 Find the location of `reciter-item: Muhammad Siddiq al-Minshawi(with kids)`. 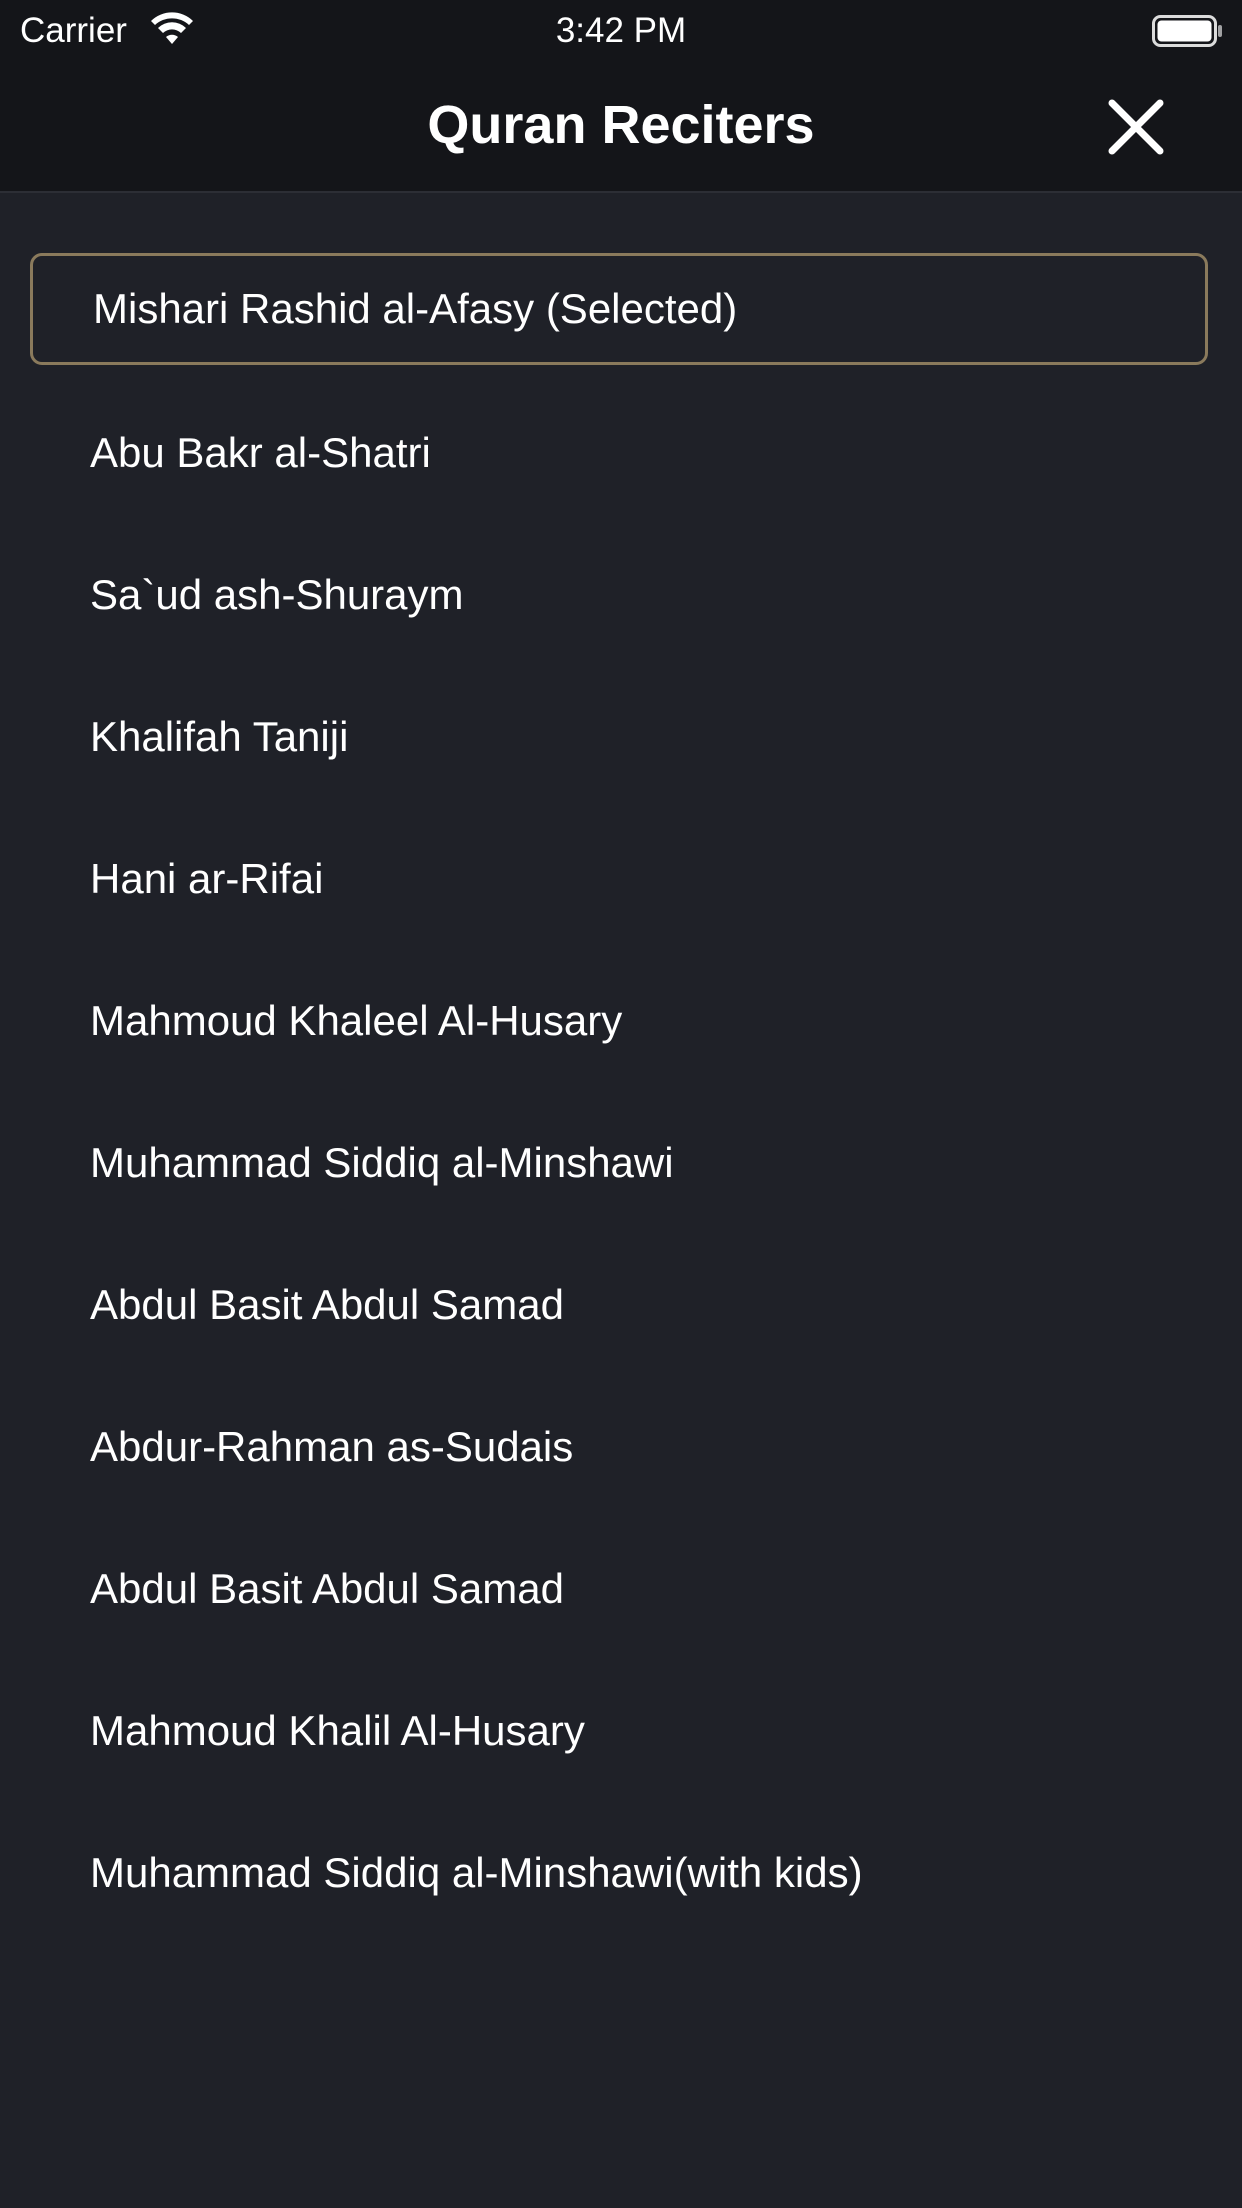

reciter-item: Muhammad Siddiq al-Minshawi(with kids) is located at coordinates (621, 1886).